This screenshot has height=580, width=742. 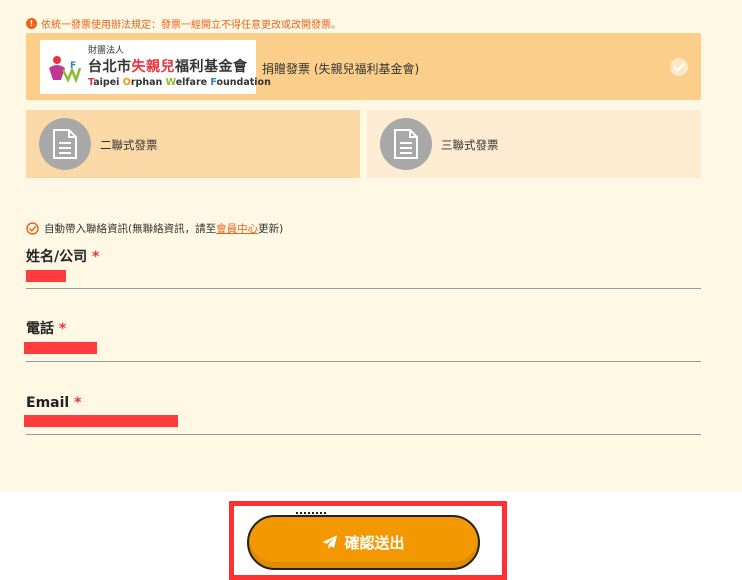 I want to click on svg-text: F, so click(x=73, y=66).